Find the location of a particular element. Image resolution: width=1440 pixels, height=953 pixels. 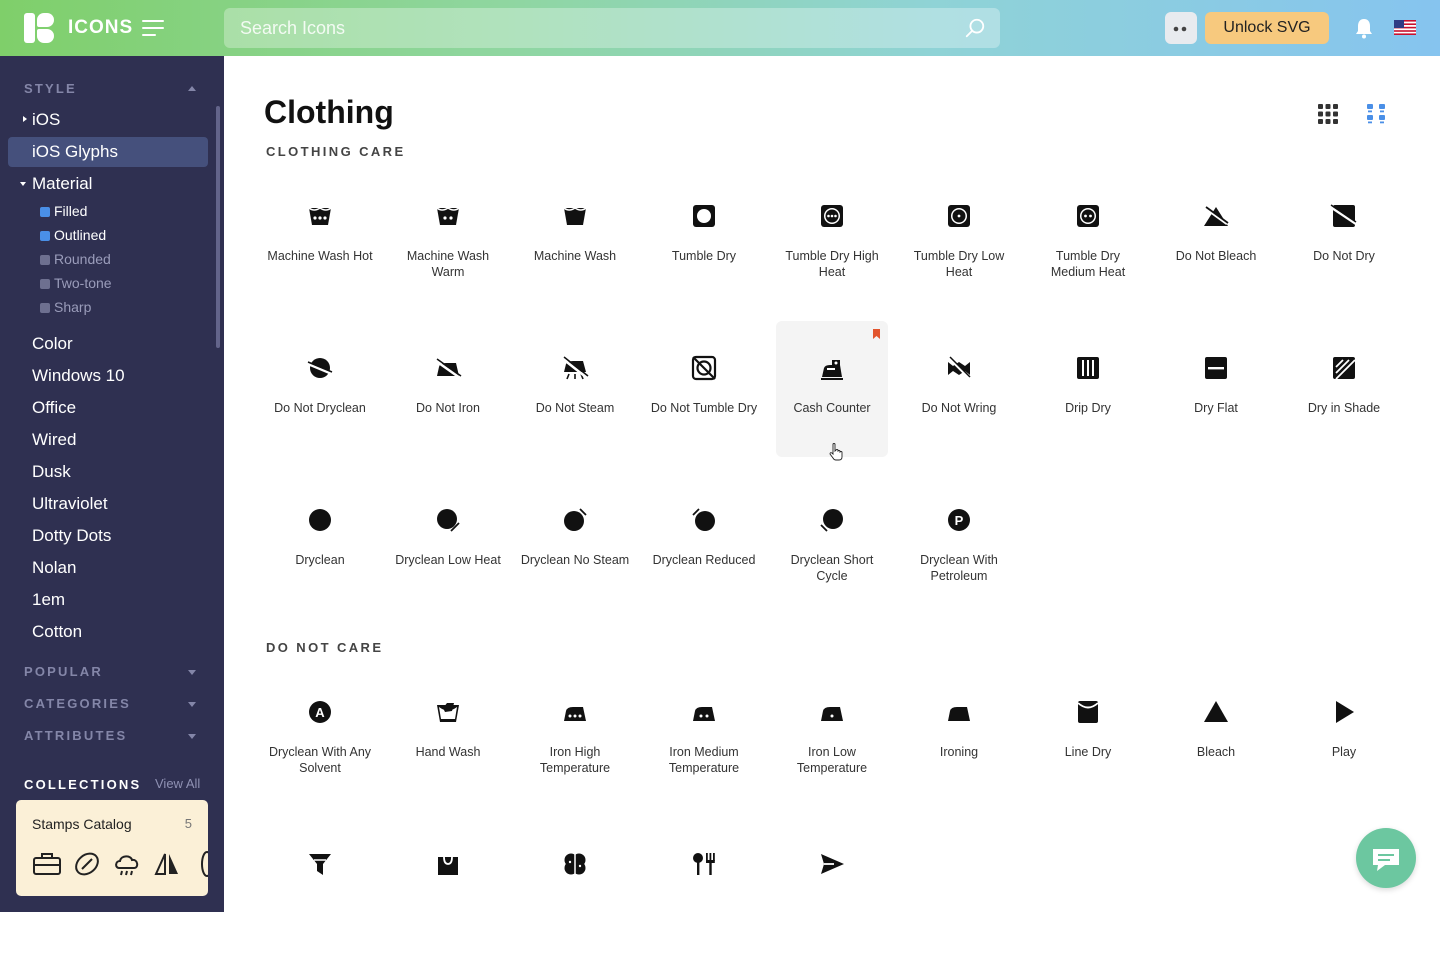

svg-text: P is located at coordinates (959, 520).